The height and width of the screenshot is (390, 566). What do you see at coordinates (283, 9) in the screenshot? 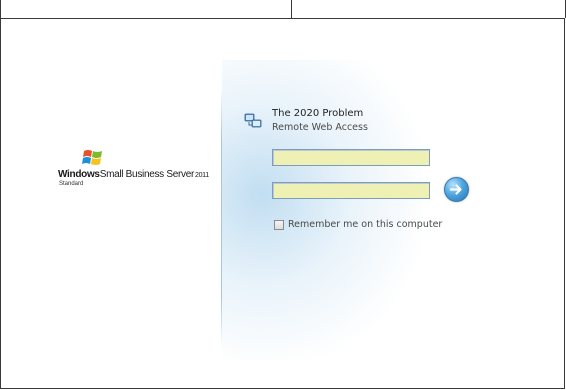
I see `top-strip` at bounding box center [283, 9].